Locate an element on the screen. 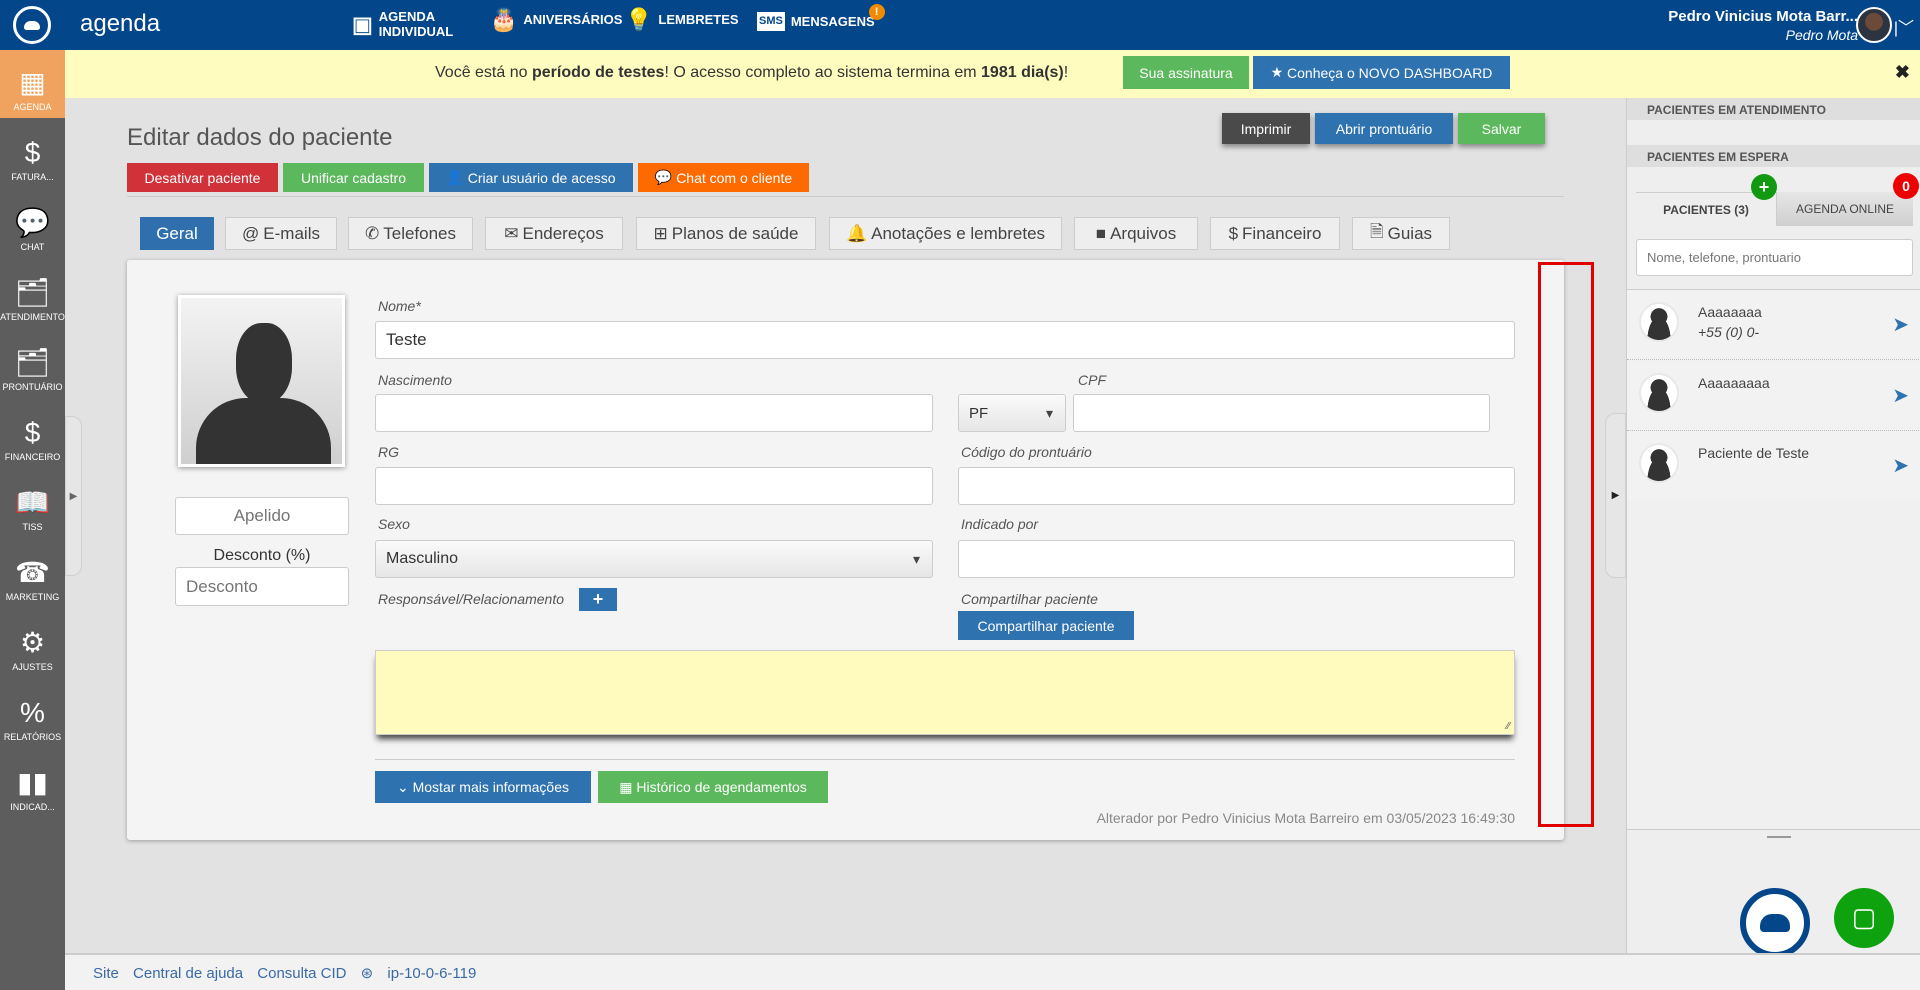  add-patient-icon: + is located at coordinates (1764, 187).